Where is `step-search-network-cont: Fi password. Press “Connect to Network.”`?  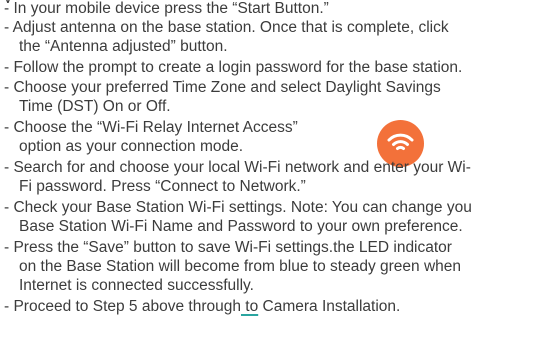 step-search-network-cont: Fi password. Press “Connect to Network.” is located at coordinates (162, 186).